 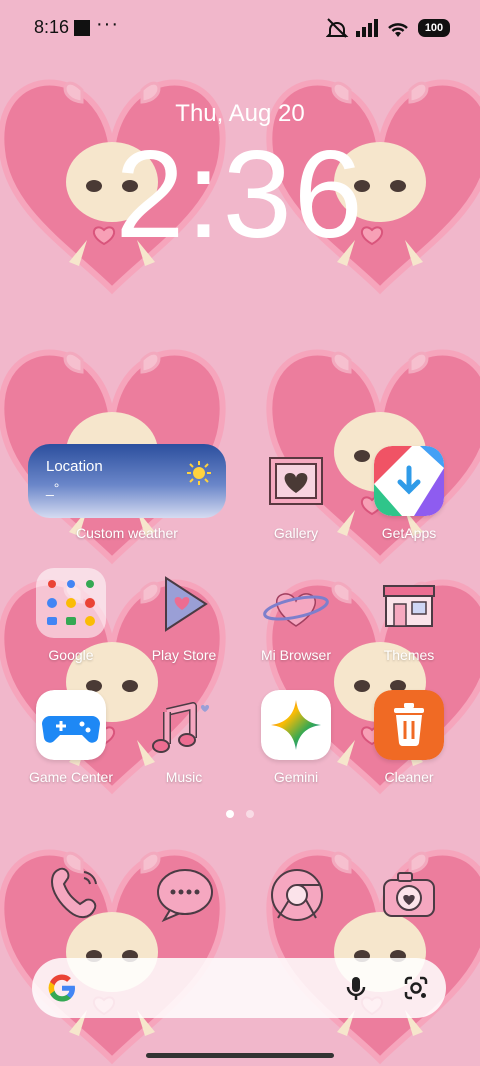 What do you see at coordinates (434, 28) in the screenshot?
I see `battery-icon: 100` at bounding box center [434, 28].